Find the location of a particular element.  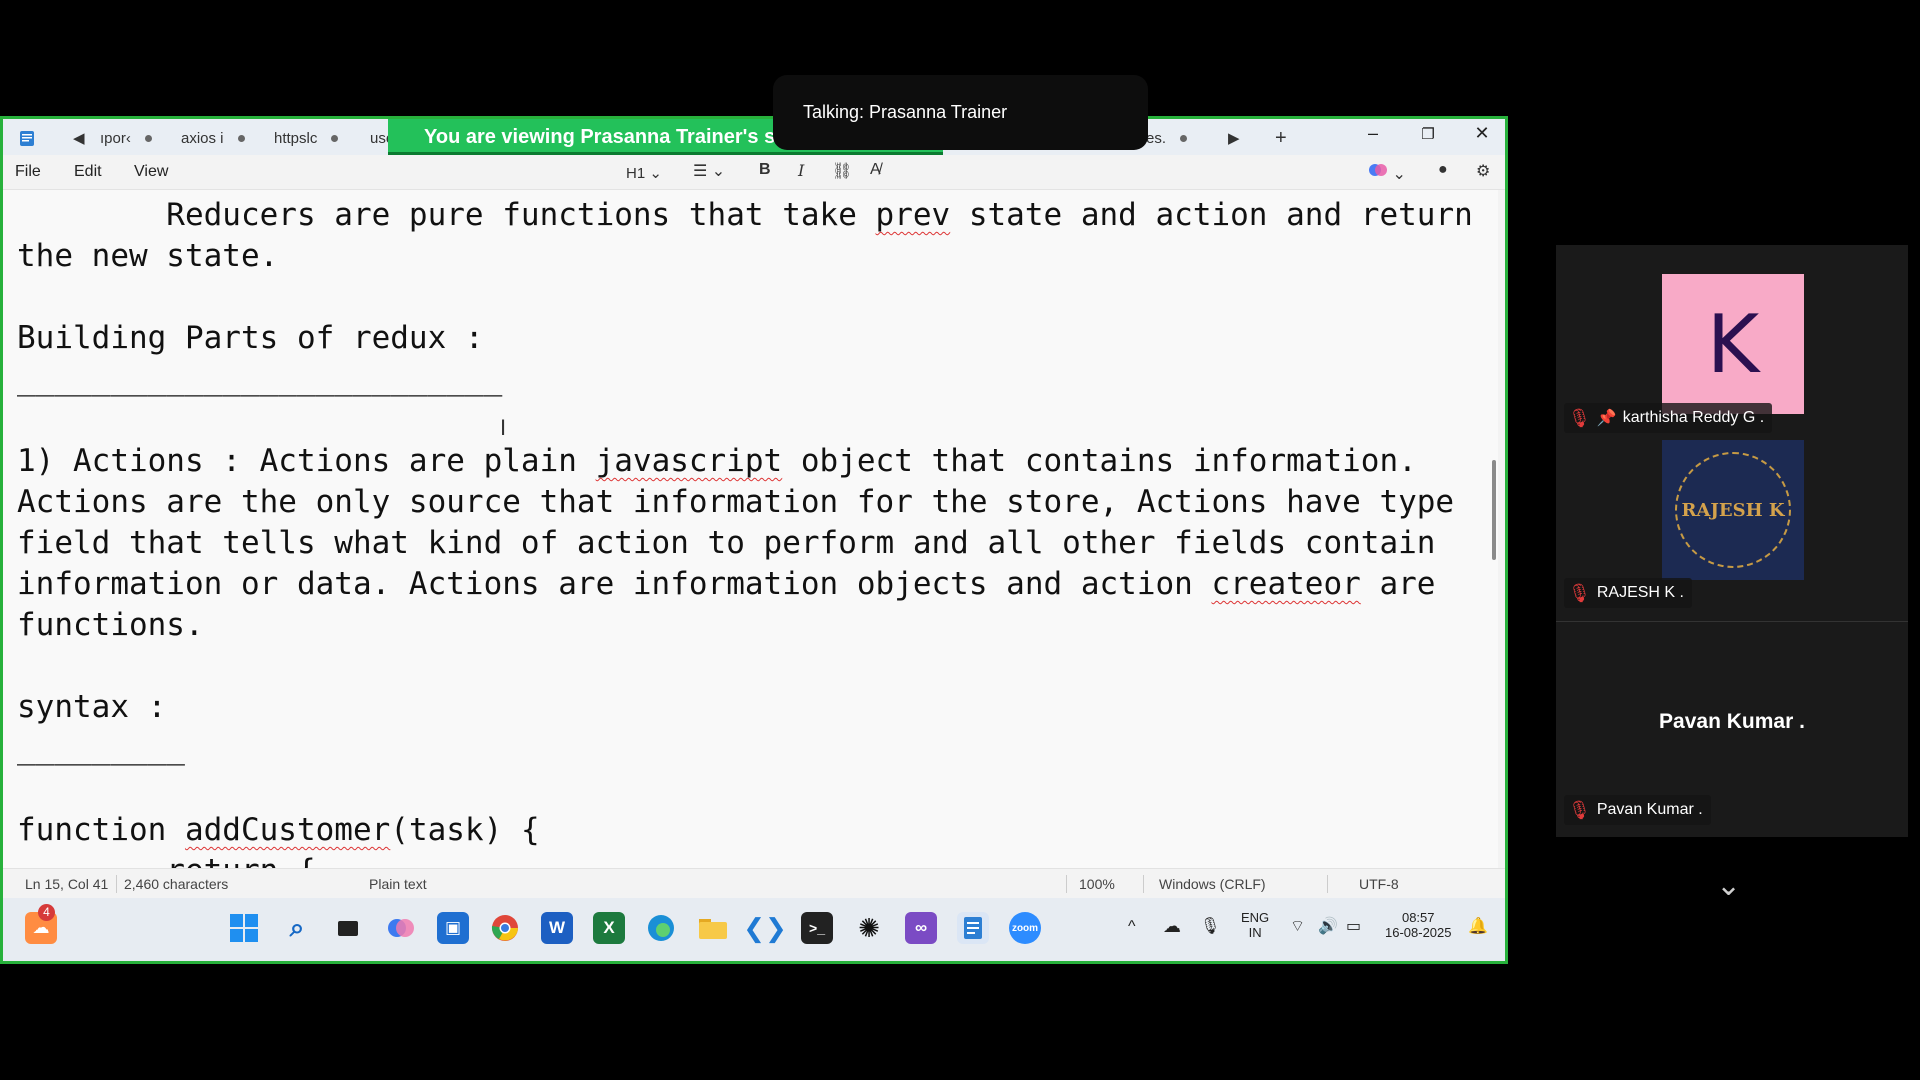

minimize-button: – is located at coordinates (1373, 133).